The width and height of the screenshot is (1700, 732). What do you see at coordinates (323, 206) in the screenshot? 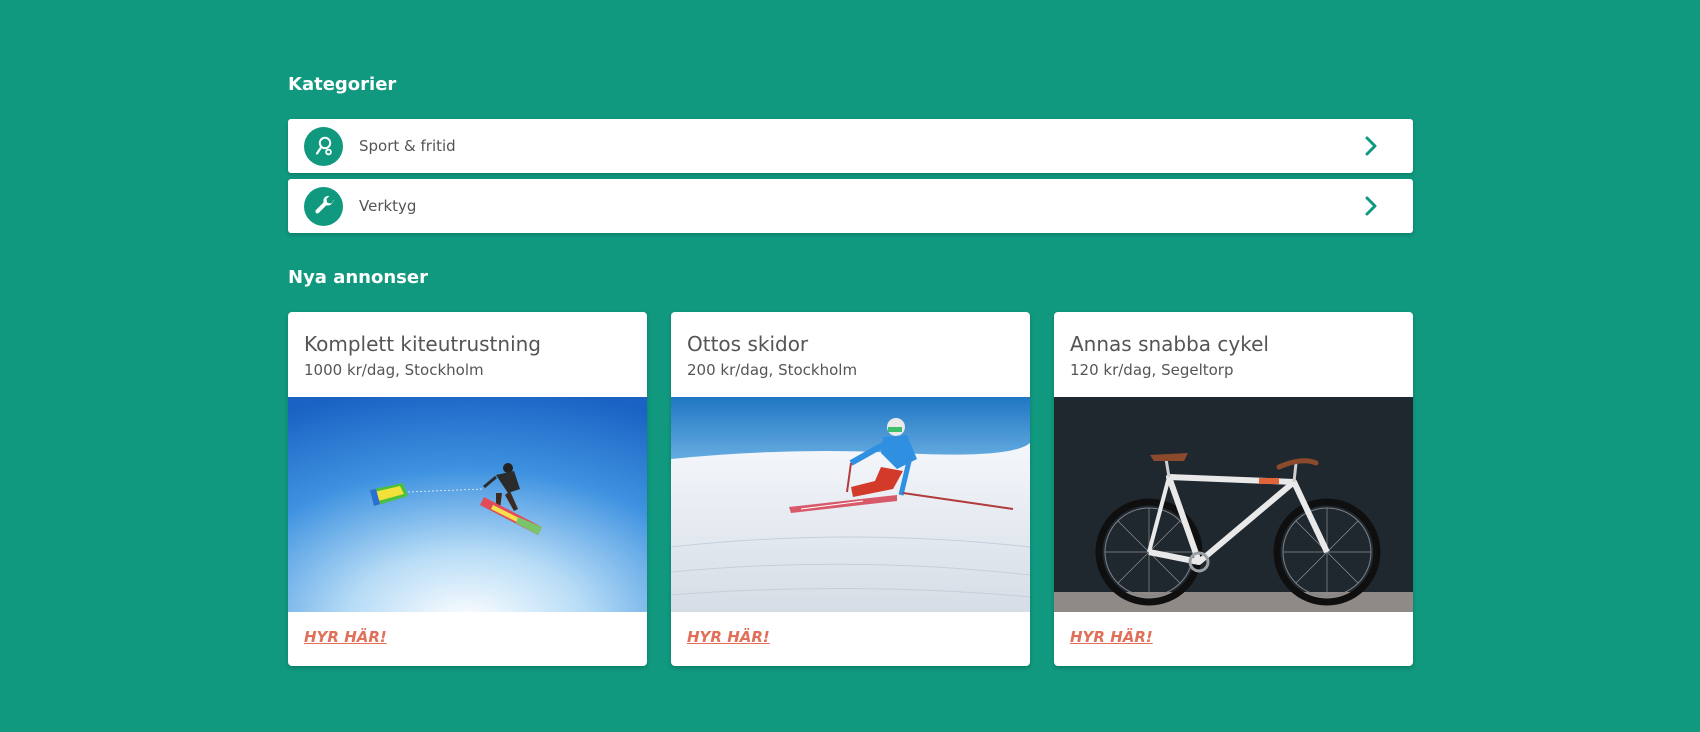
I see `wrench-icon` at bounding box center [323, 206].